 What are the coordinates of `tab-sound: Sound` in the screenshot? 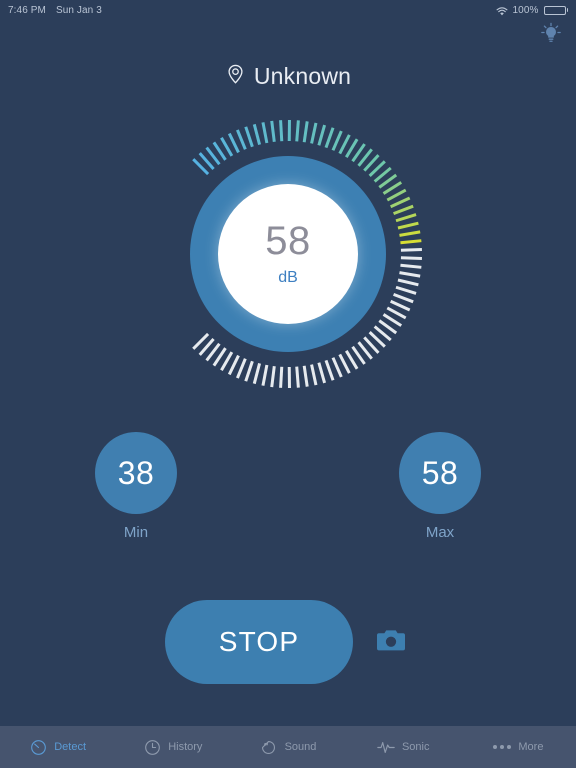 It's located at (287, 747).